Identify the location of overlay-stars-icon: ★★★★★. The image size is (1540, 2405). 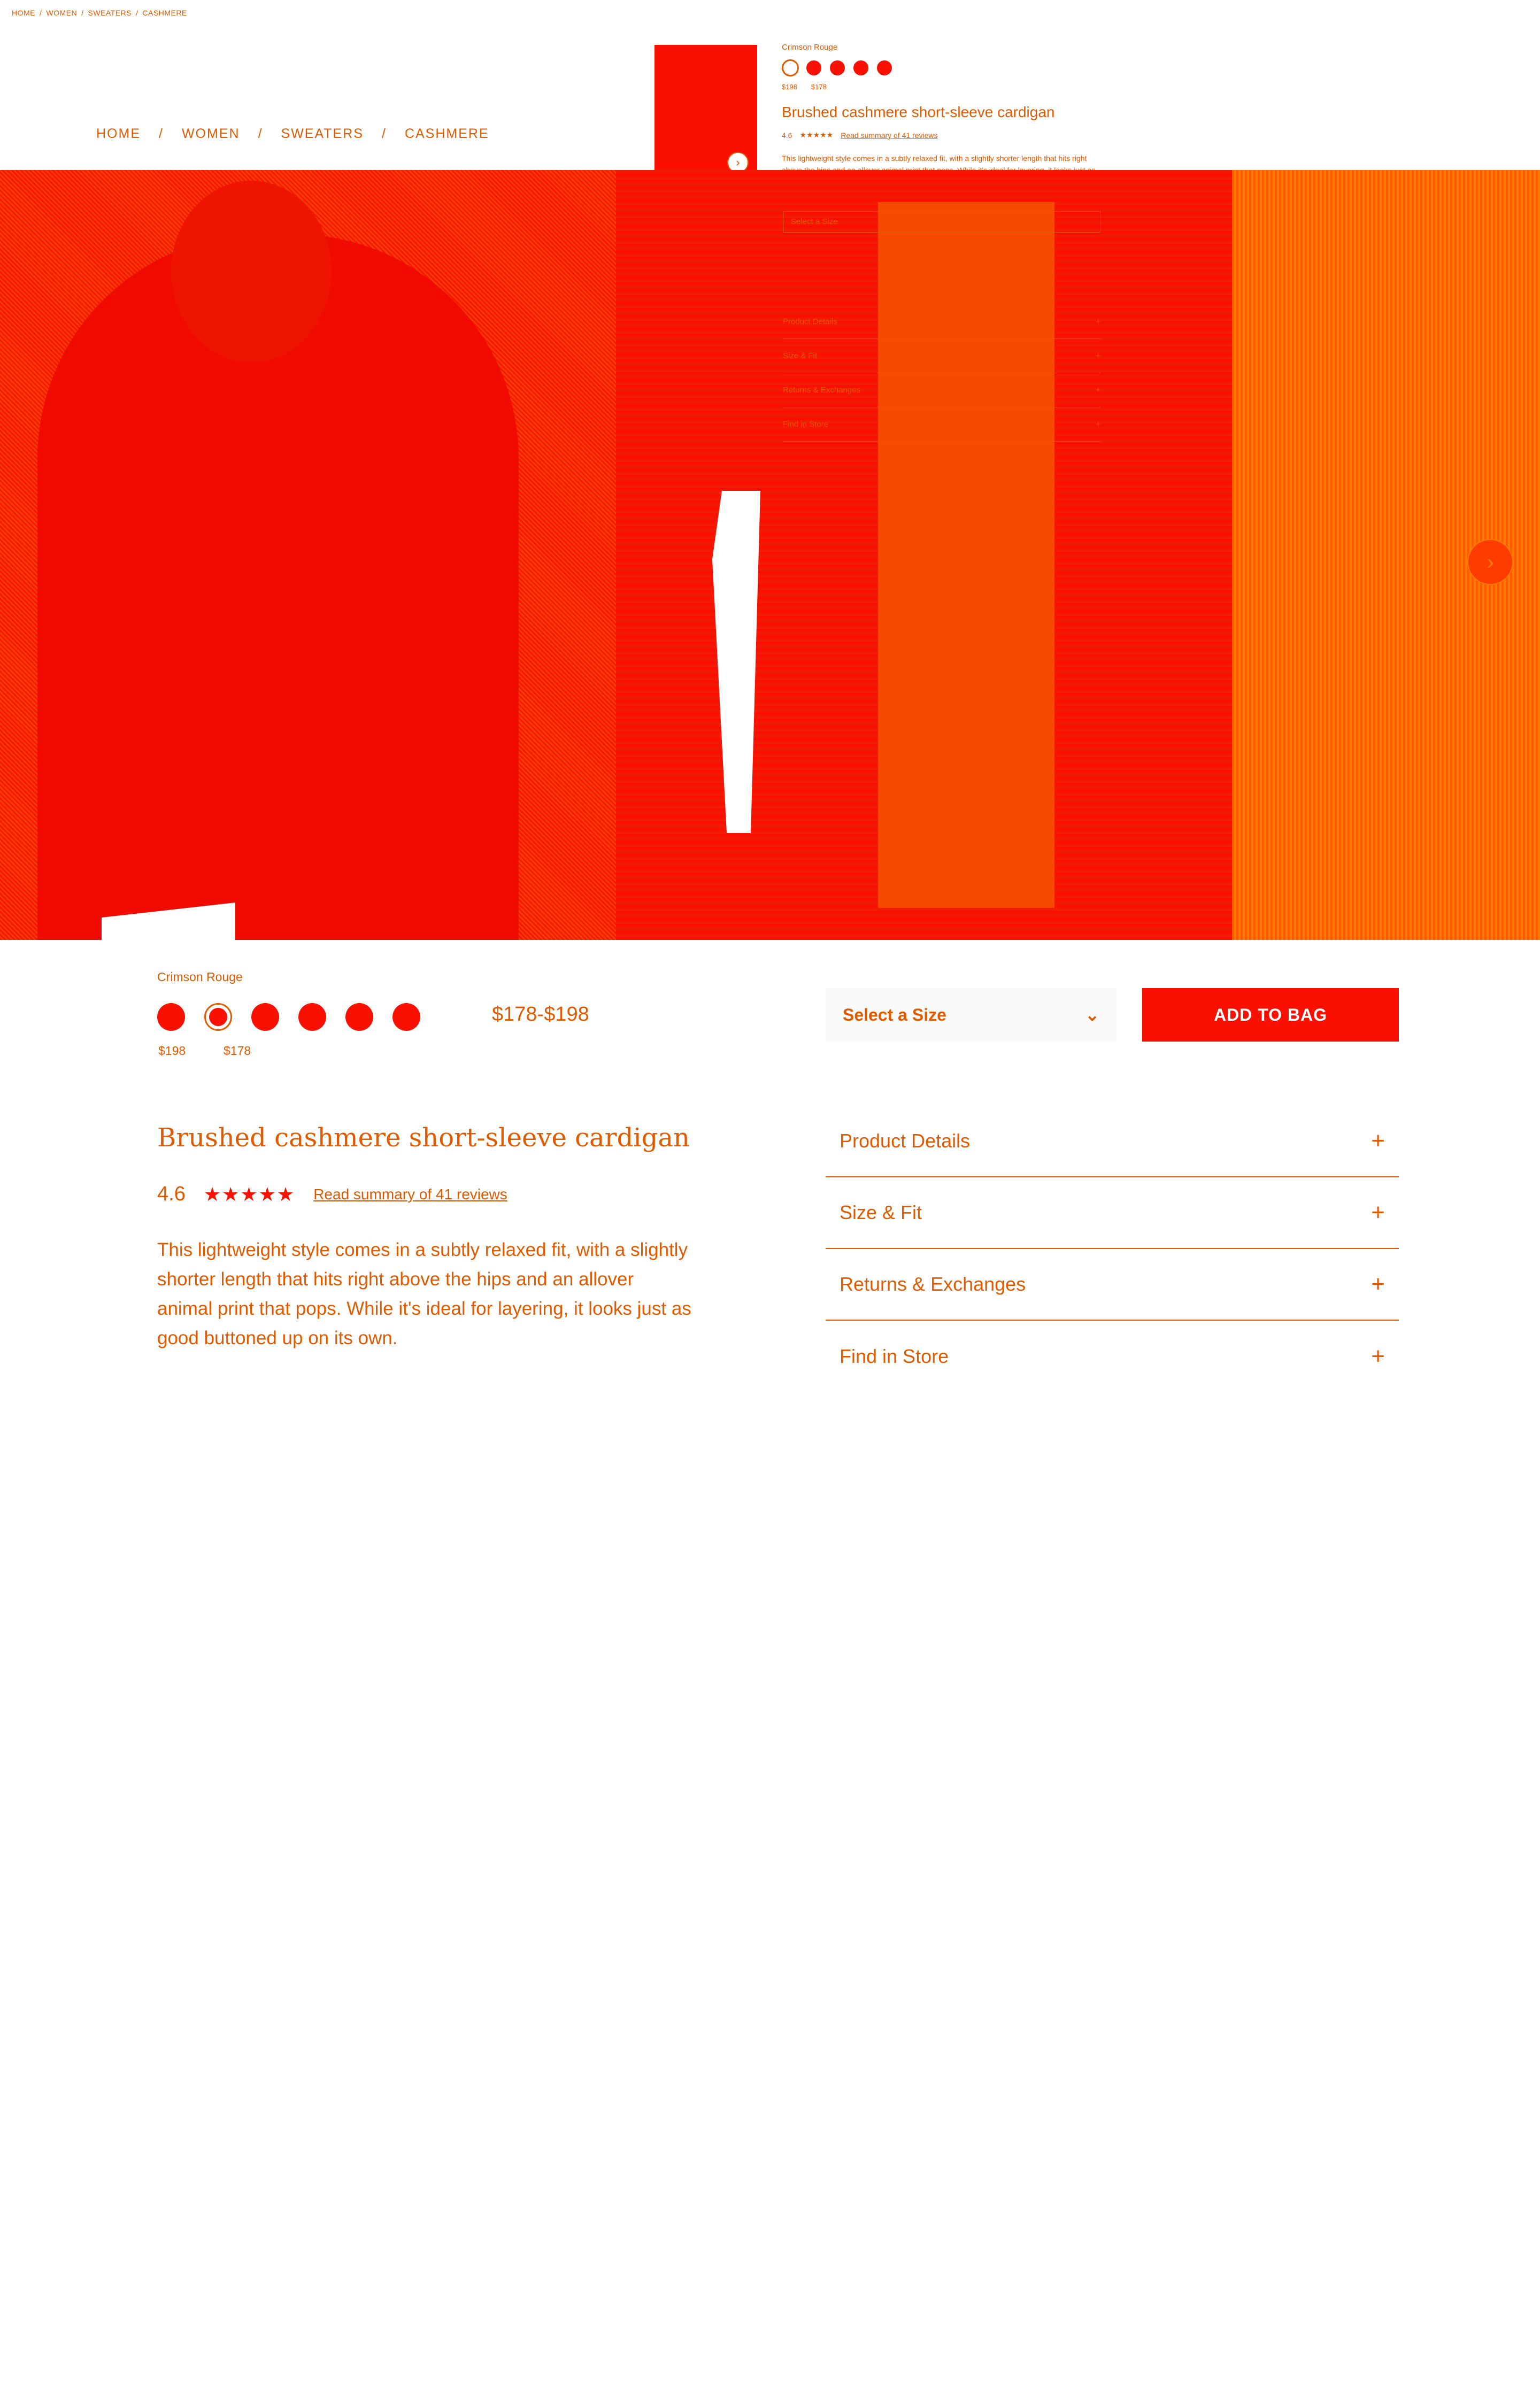
(816, 134).